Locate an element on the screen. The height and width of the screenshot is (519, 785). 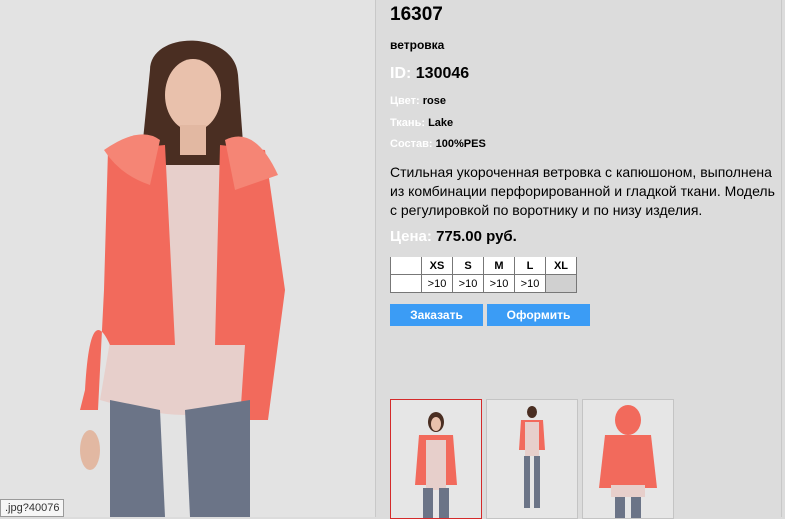
fabric-label: Ткань: is located at coordinates (407, 123).